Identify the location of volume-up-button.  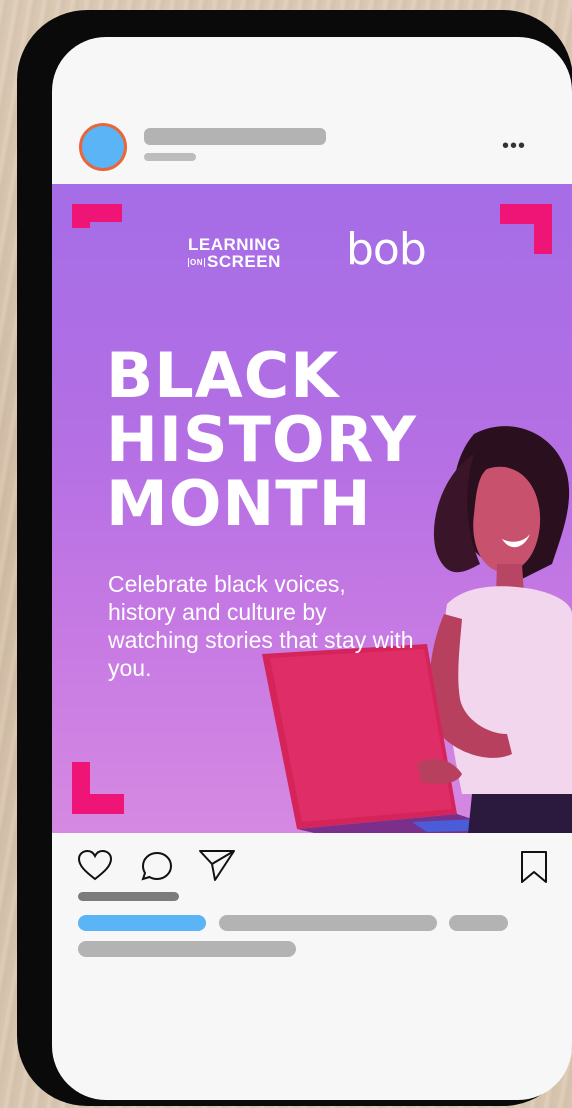
(31, 222).